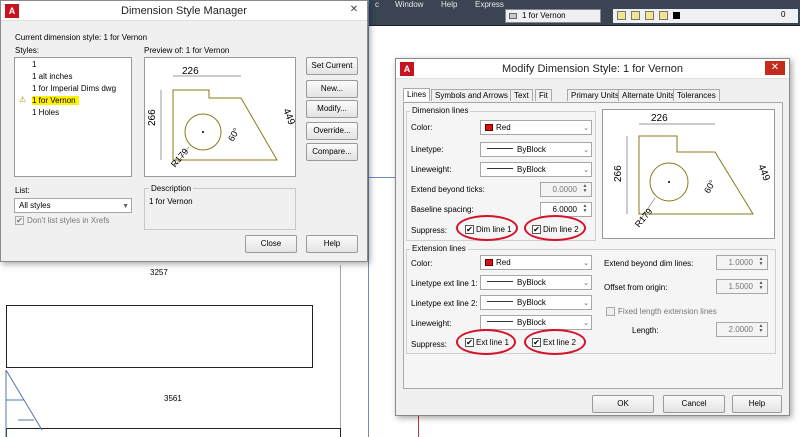 This screenshot has height=437, width=800. I want to click on style-item: 1 alt inches, so click(52, 76).